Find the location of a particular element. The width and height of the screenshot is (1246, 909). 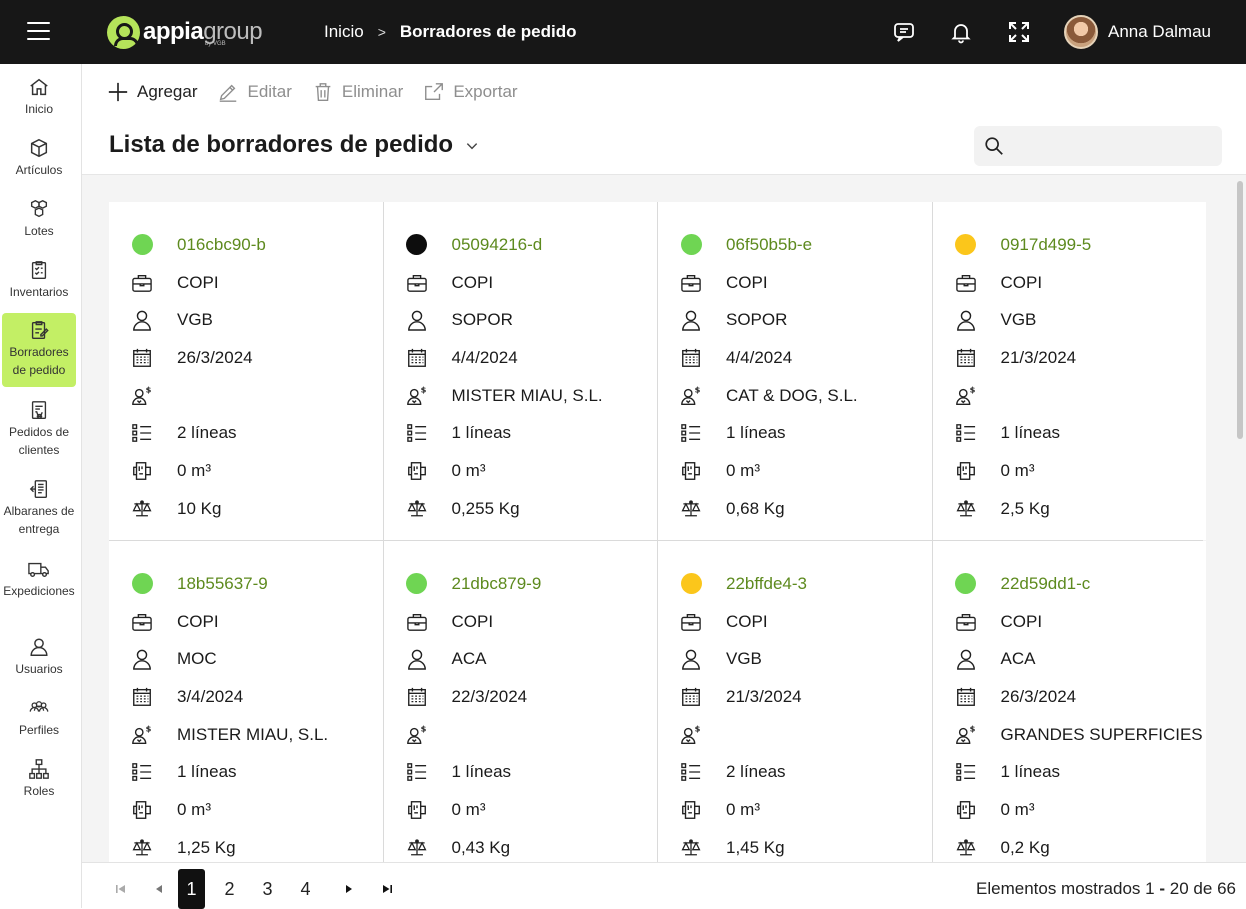

card-weight-row: 0,68 Kg is located at coordinates (806, 509).